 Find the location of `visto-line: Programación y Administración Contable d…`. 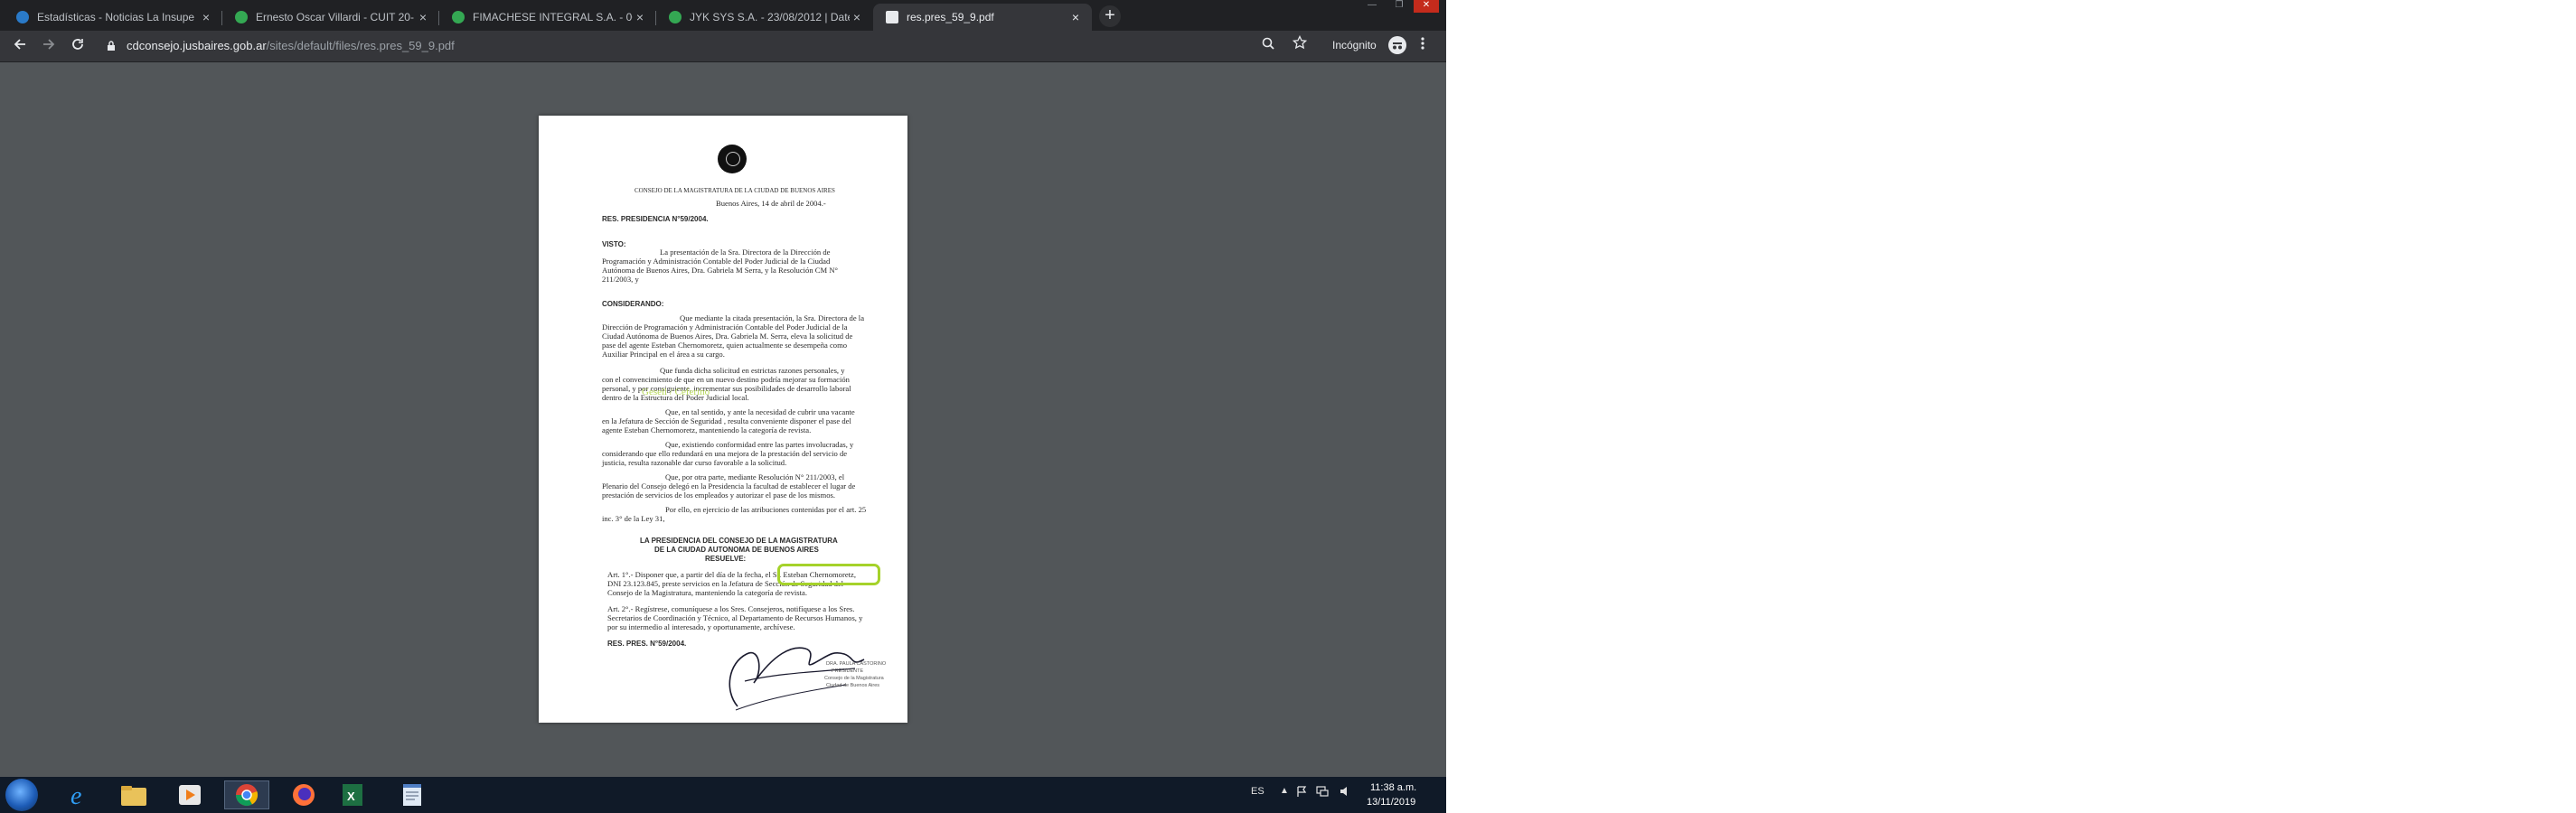

visto-line: Programación y Administración Contable d… is located at coordinates (716, 261).